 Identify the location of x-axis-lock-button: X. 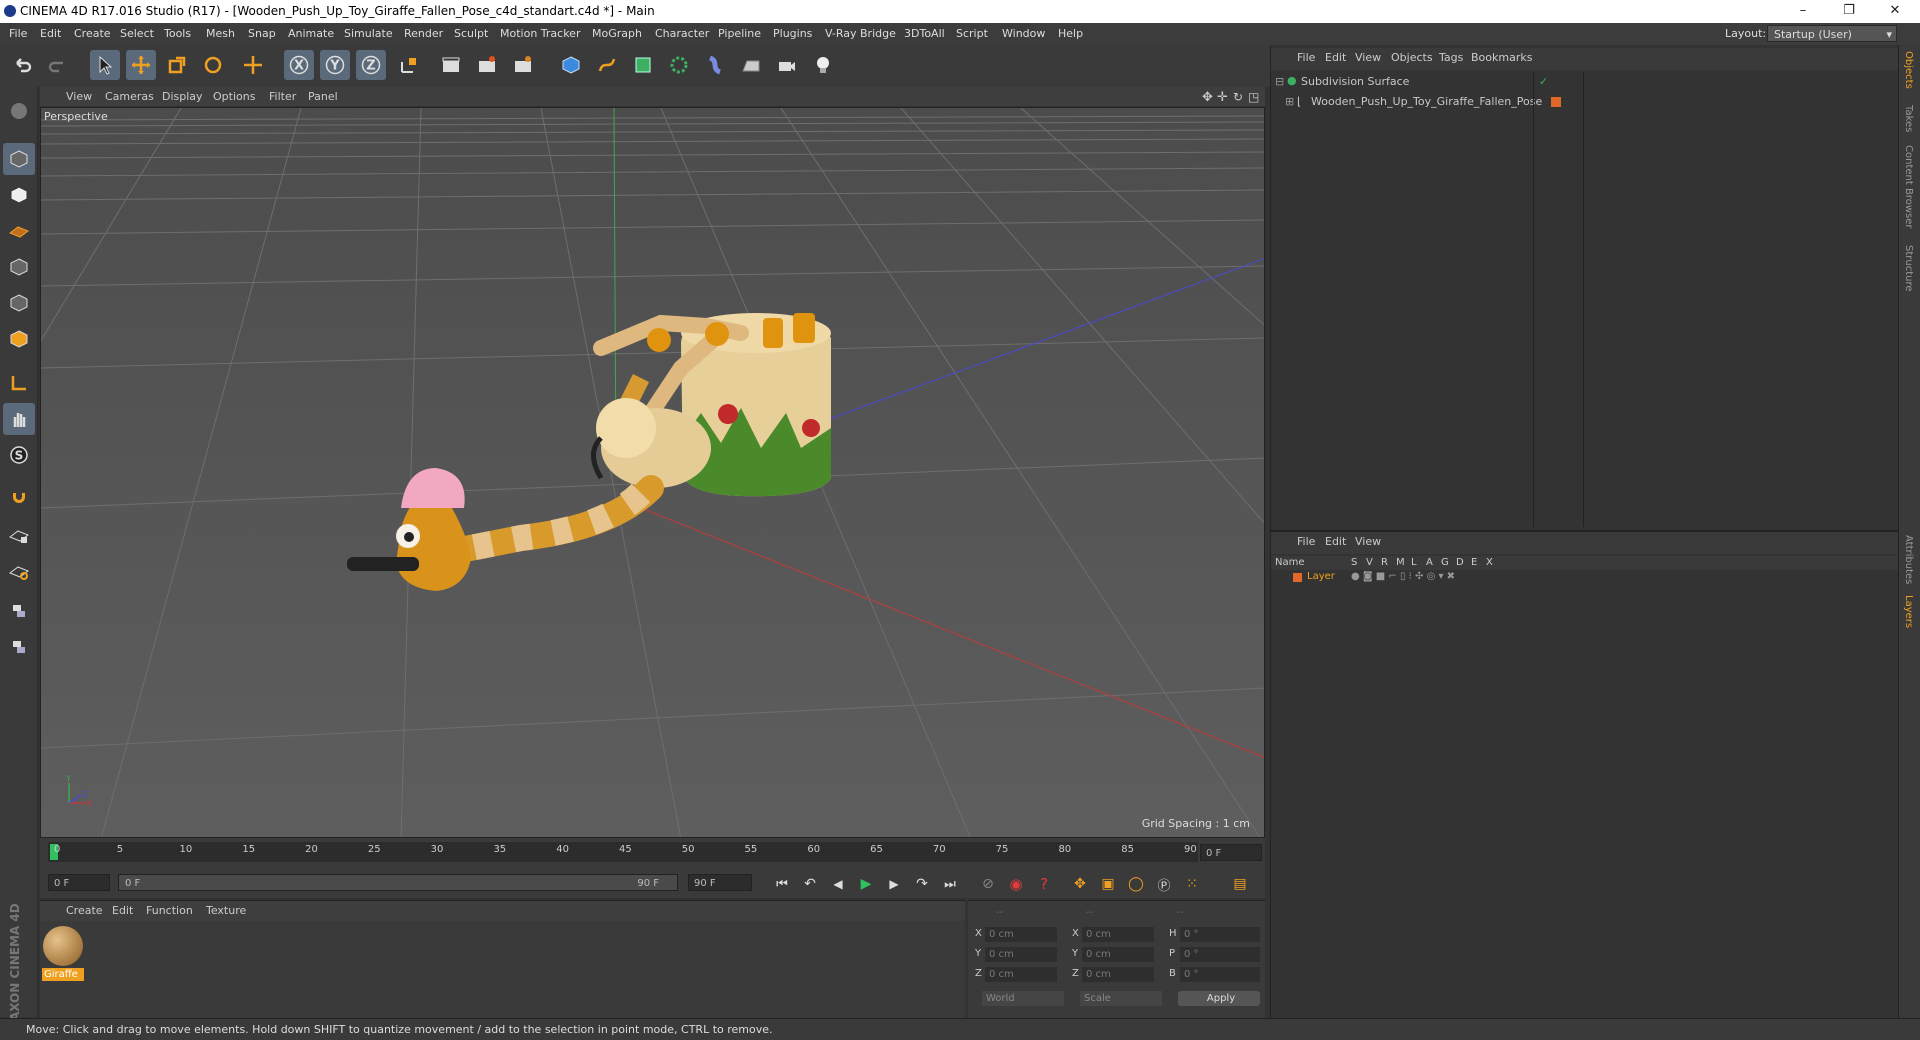
(299, 65).